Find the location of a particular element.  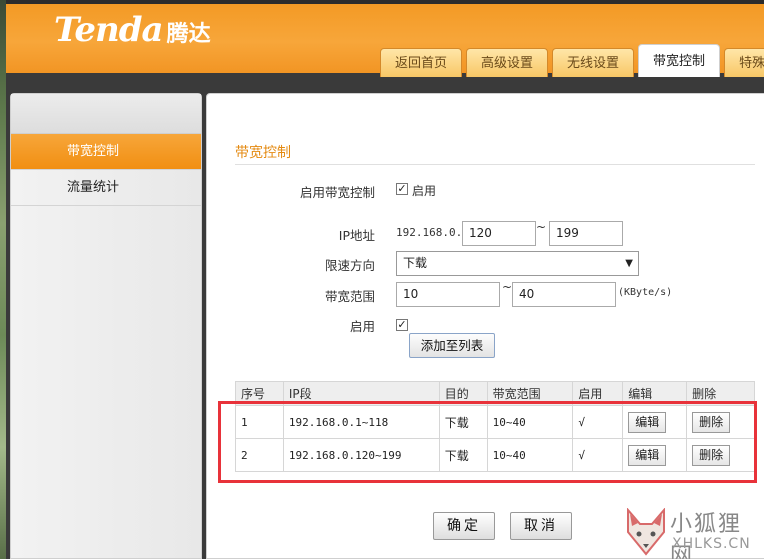

row-no: 2 is located at coordinates (259, 455).